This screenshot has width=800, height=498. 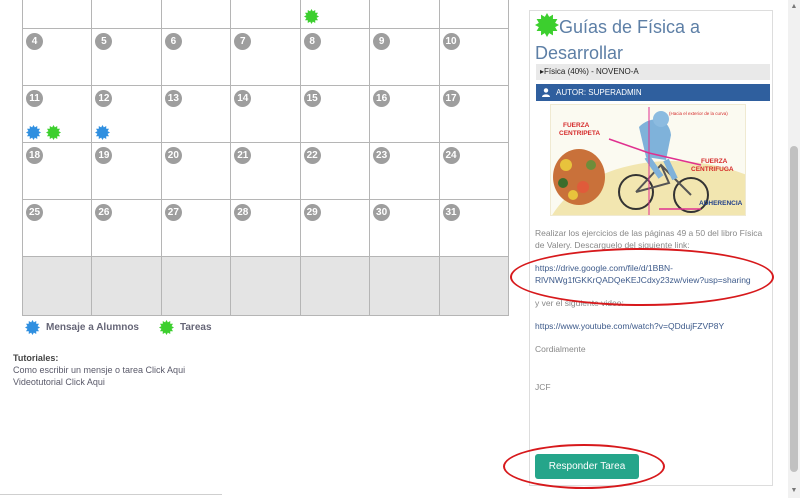 I want to click on tutorial-link-video: Videotutorial Click Aqui, so click(x=99, y=382).